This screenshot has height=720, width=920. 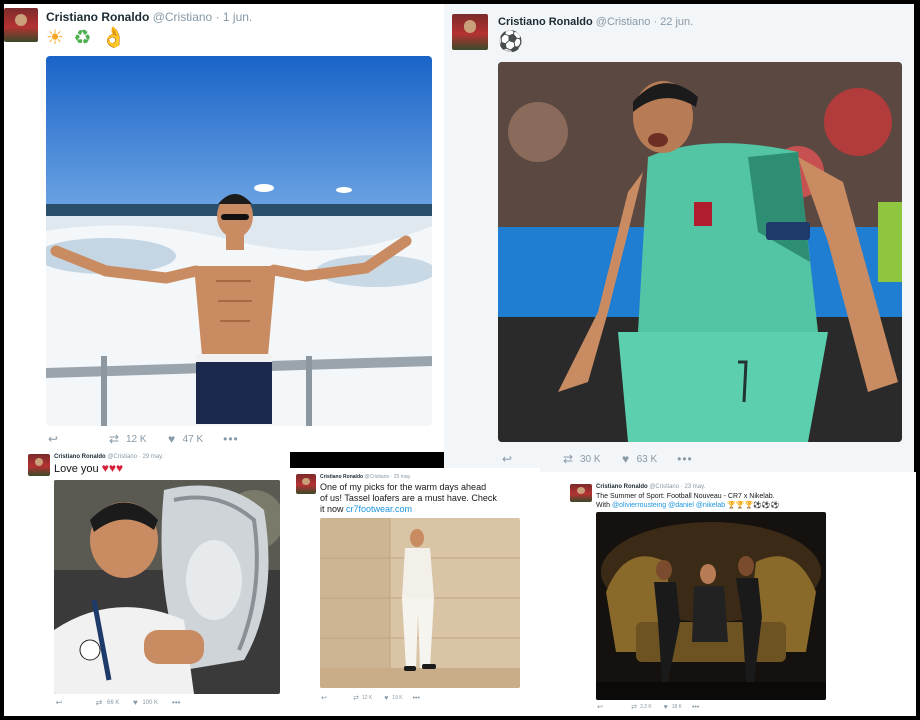 I want to click on sun-icon: ☀, so click(x=55, y=38).